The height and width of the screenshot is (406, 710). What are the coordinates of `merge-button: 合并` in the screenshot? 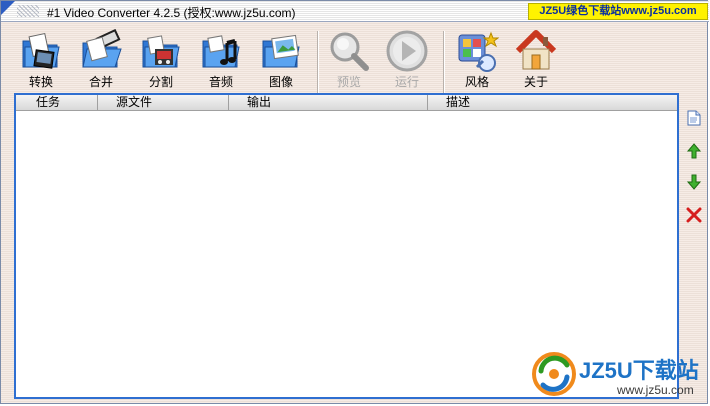 It's located at (101, 60).